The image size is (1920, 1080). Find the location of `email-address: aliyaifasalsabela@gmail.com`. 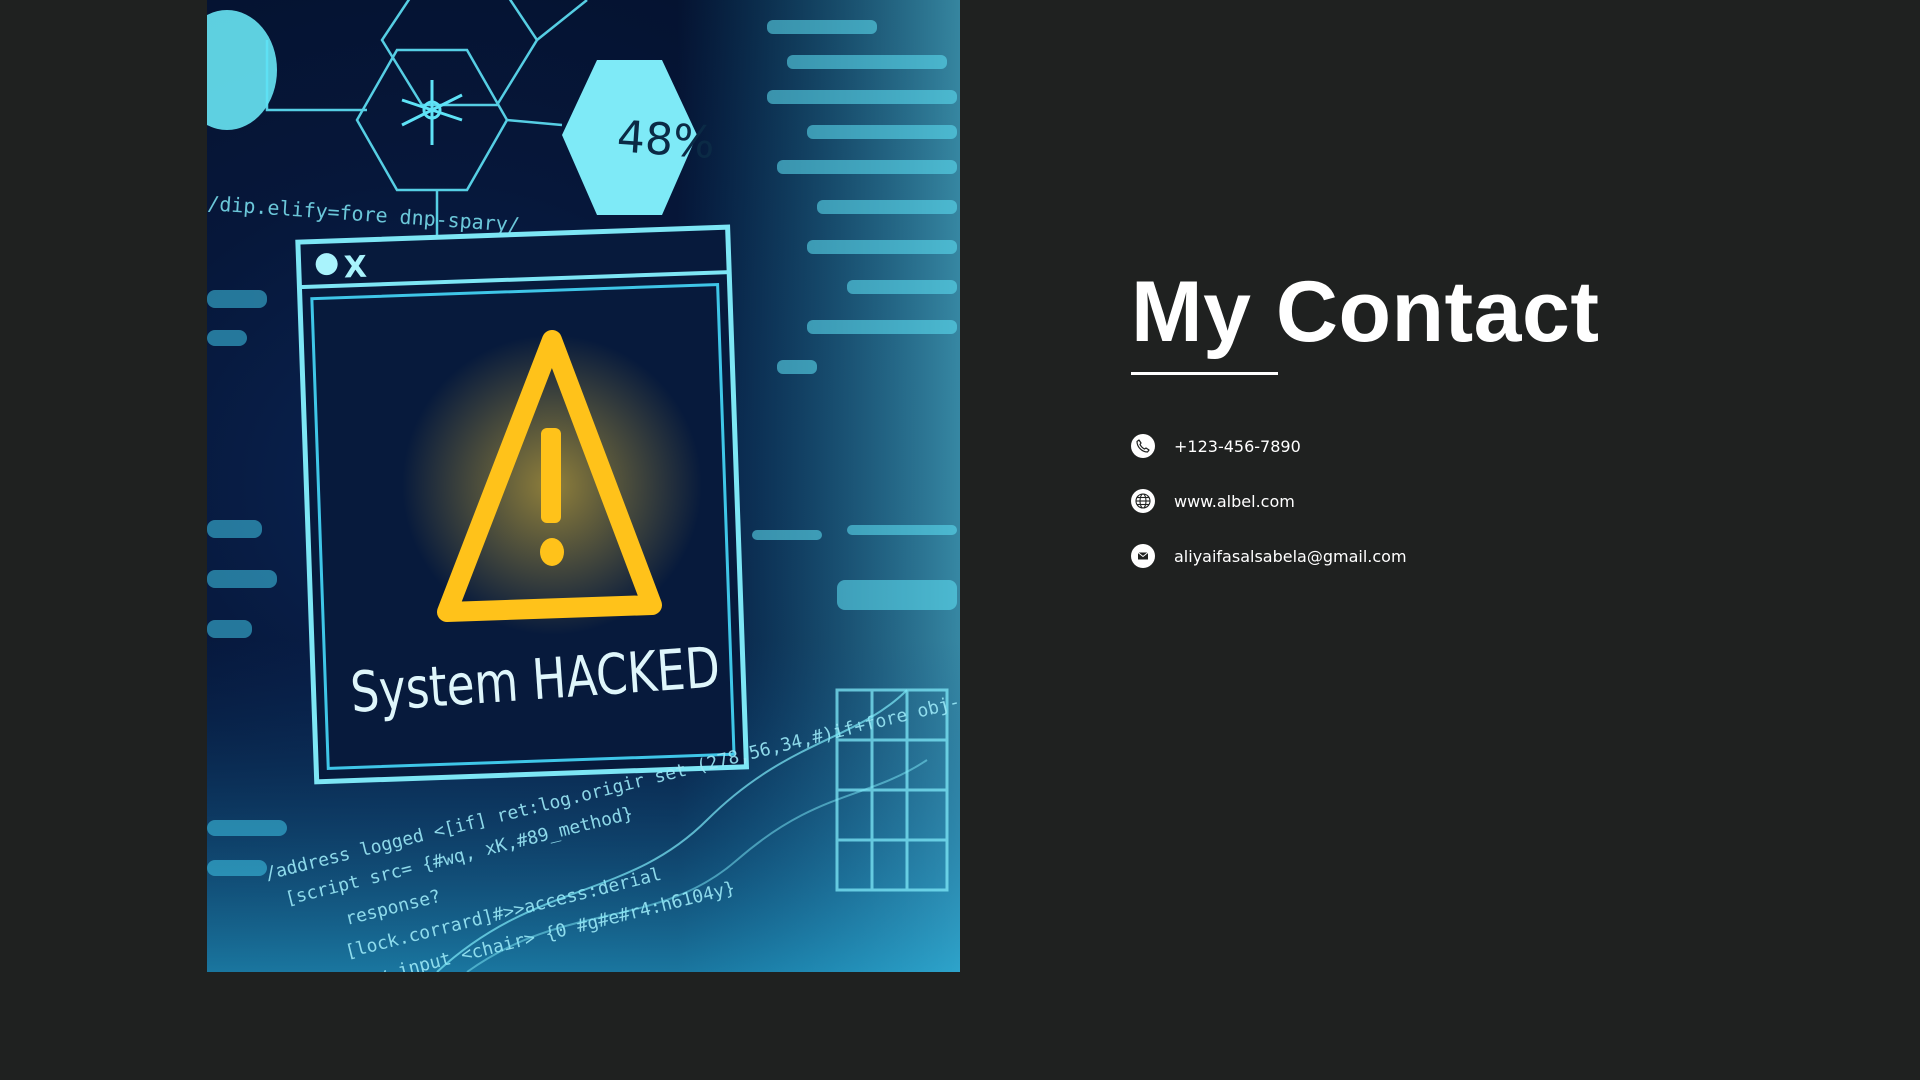

email-address: aliyaifasalsabela@gmail.com is located at coordinates (1290, 556).